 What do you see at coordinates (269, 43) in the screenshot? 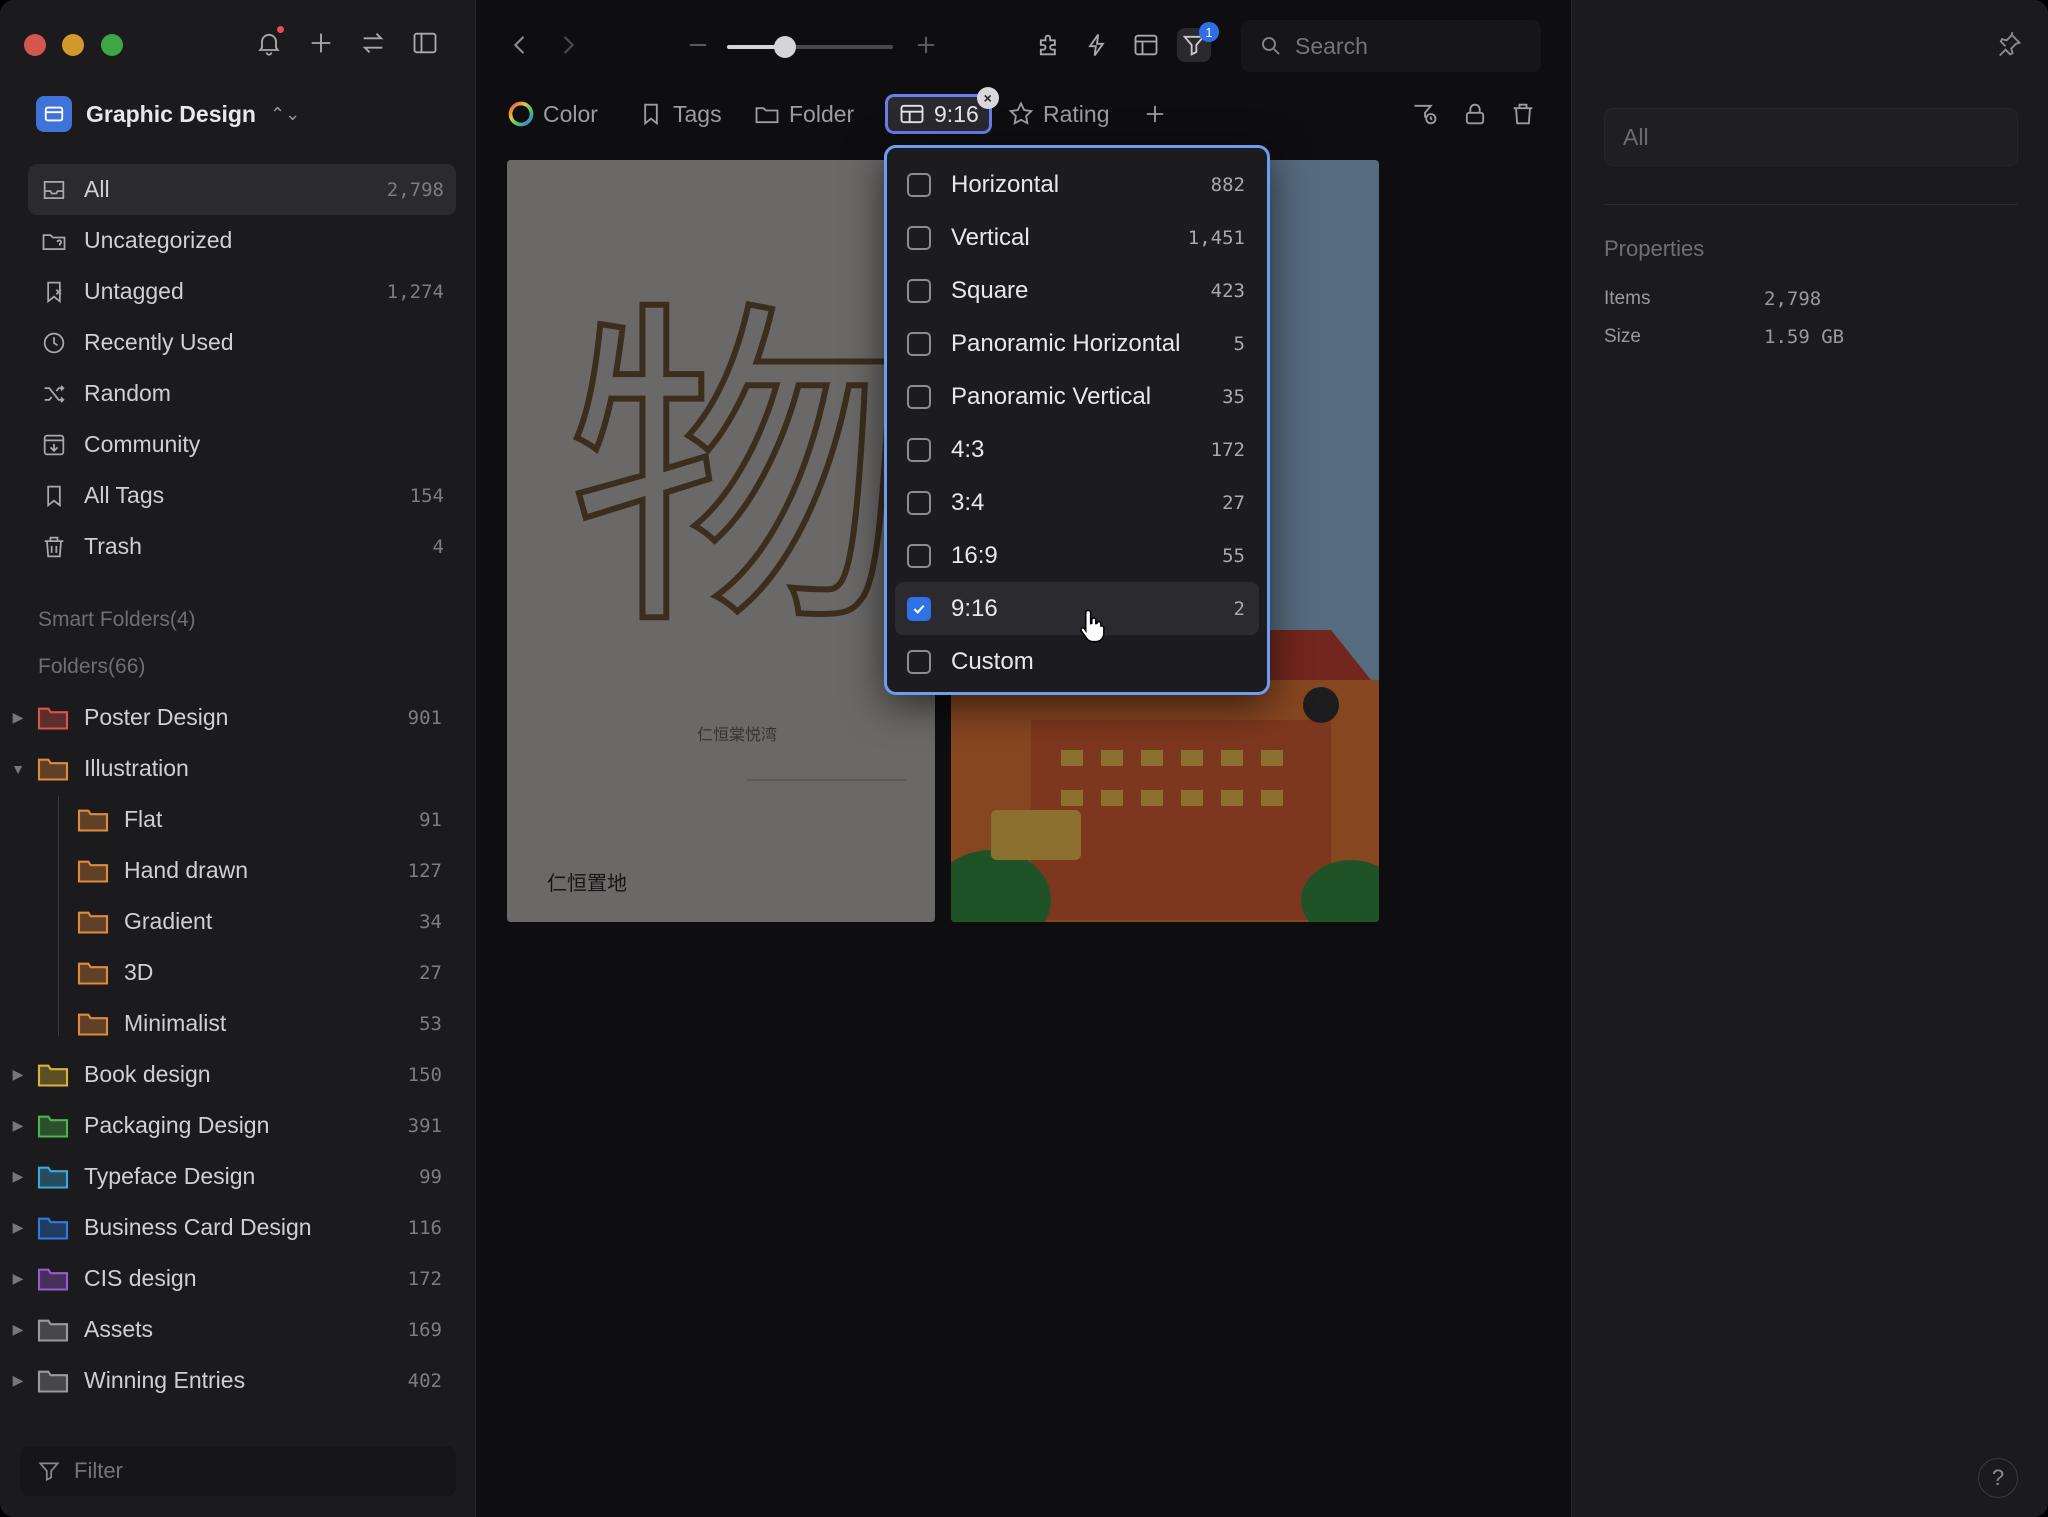
I see `notification-bell-icon` at bounding box center [269, 43].